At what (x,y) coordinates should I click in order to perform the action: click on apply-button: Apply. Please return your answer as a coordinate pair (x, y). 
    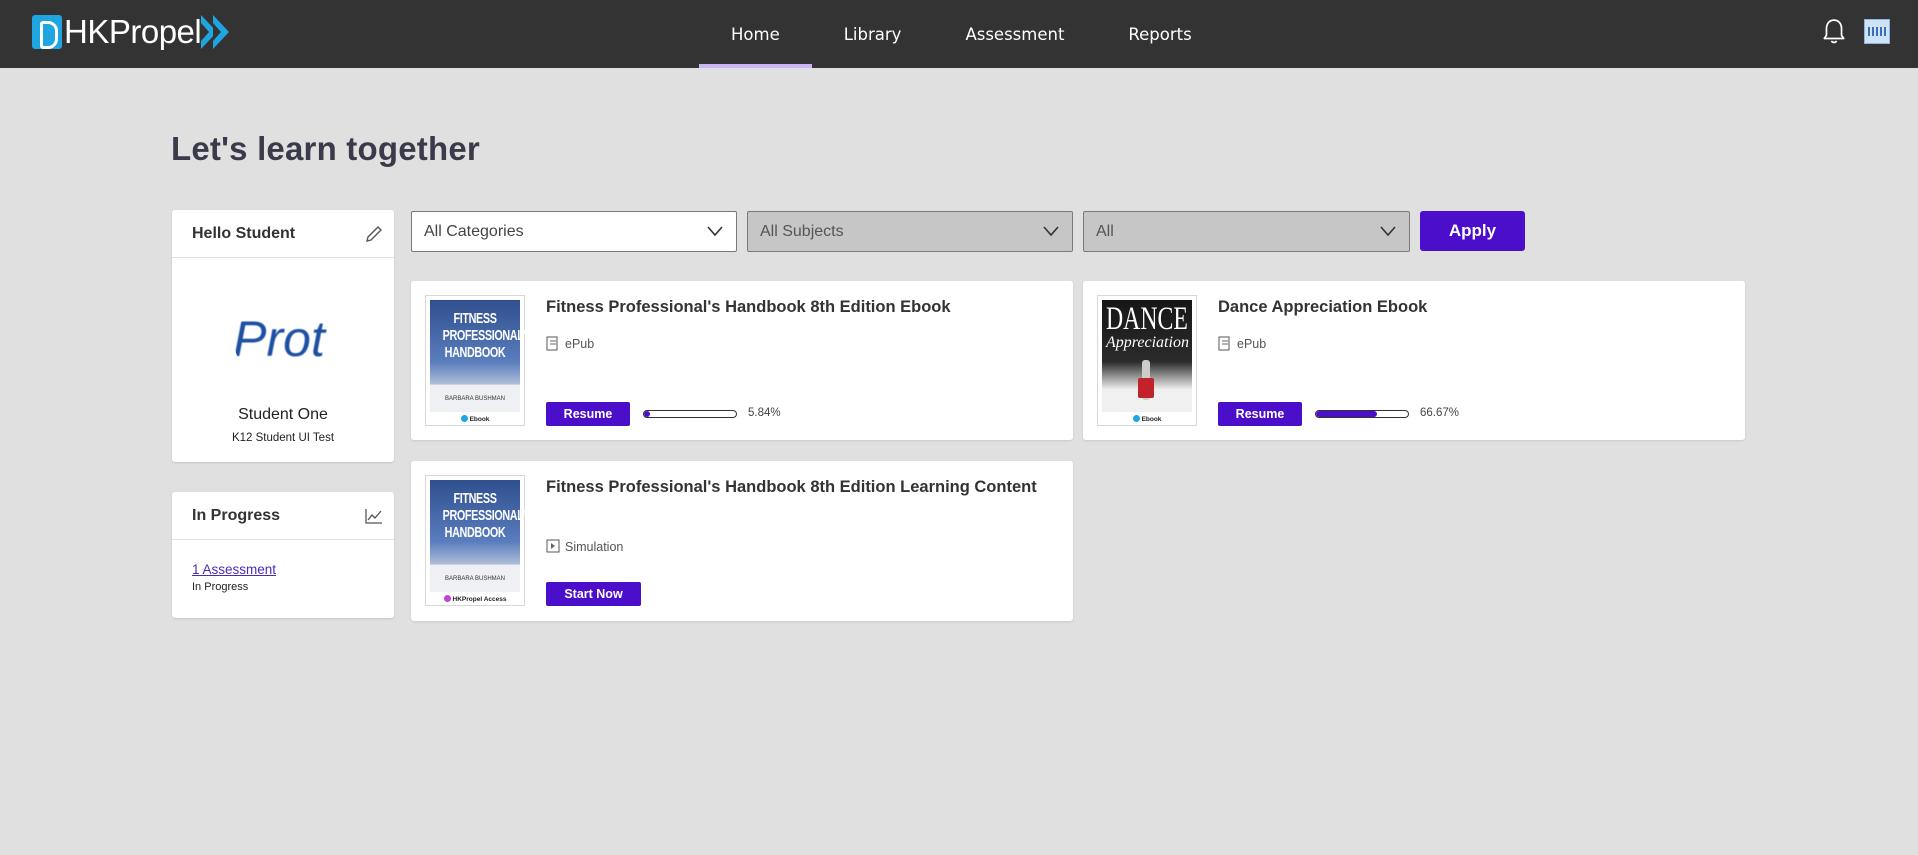
    Looking at the image, I should click on (1472, 231).